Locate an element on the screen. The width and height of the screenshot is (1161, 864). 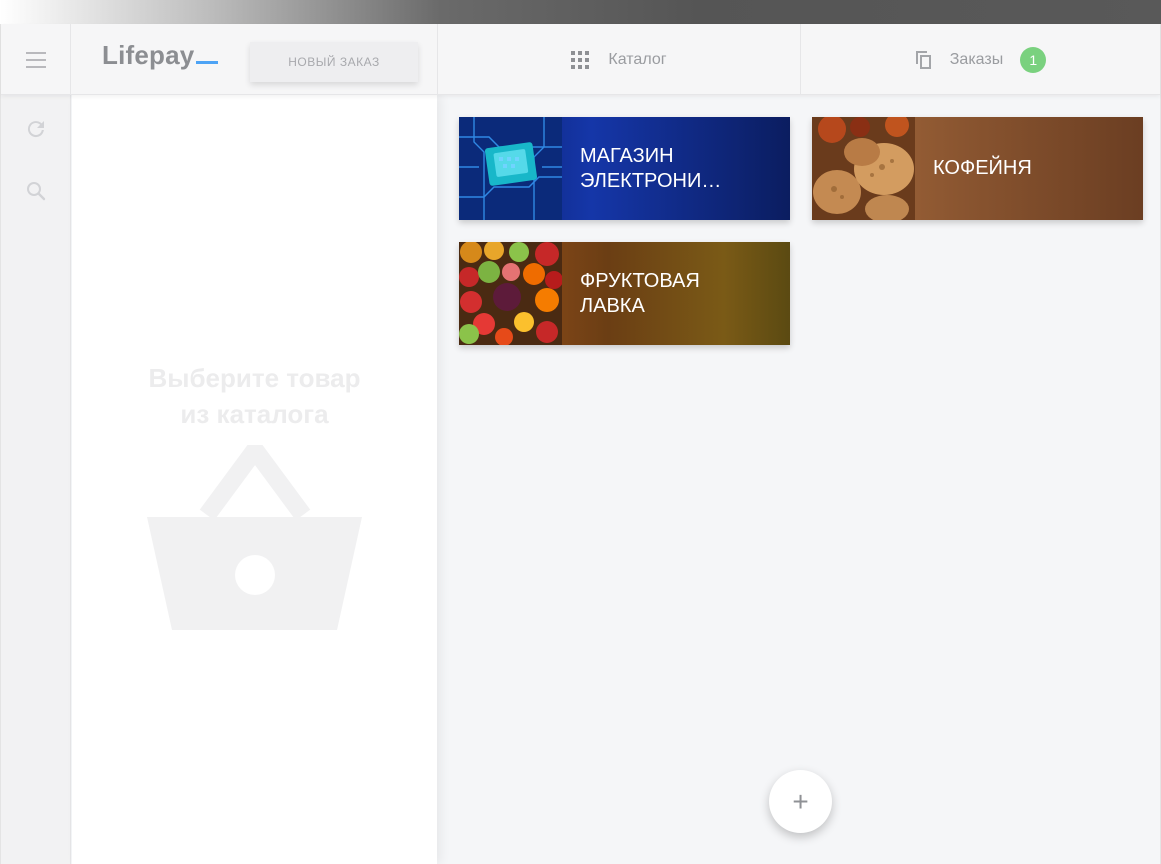
menu-button is located at coordinates (36, 59).